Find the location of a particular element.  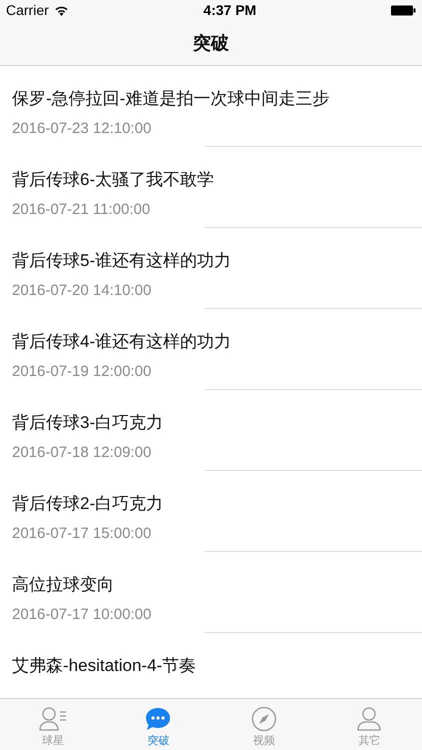

battery-icon is located at coordinates (403, 10).